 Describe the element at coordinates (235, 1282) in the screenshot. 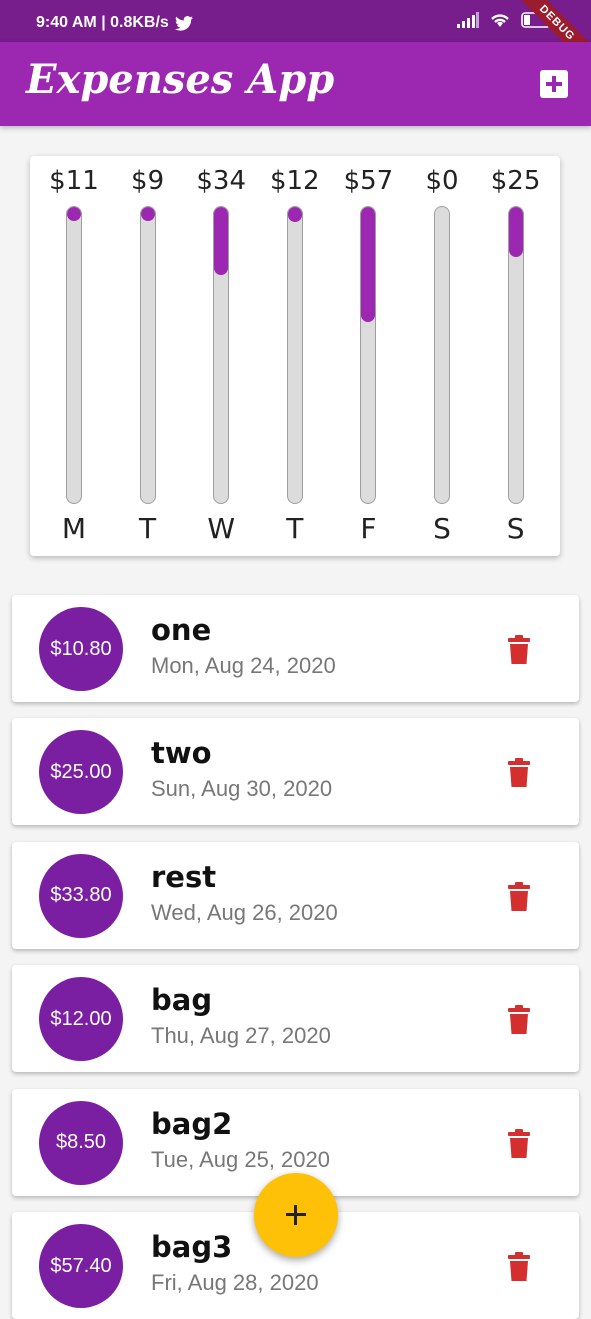

I see `transaction-date: Fri, Aug 28, 2020` at that location.